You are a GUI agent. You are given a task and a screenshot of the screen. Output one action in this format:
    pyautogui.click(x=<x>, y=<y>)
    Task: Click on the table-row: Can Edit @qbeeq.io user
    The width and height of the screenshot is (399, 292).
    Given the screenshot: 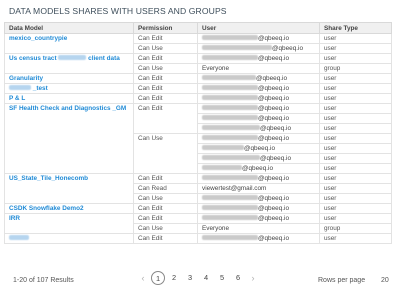 What is the action you would take?
    pyautogui.click(x=198, y=238)
    